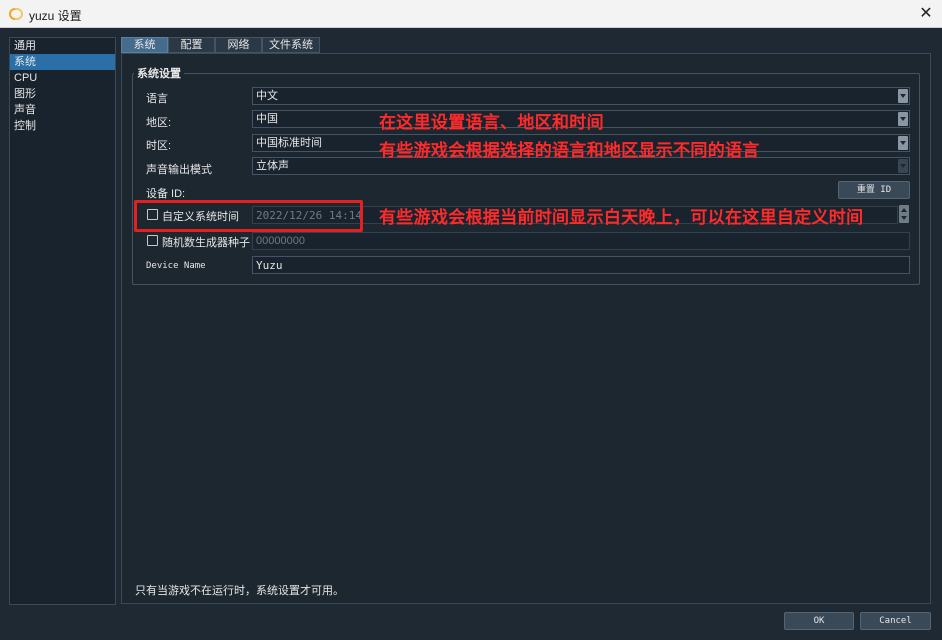  I want to click on rng-seed-label: 随机数生成器种子, so click(206, 242).